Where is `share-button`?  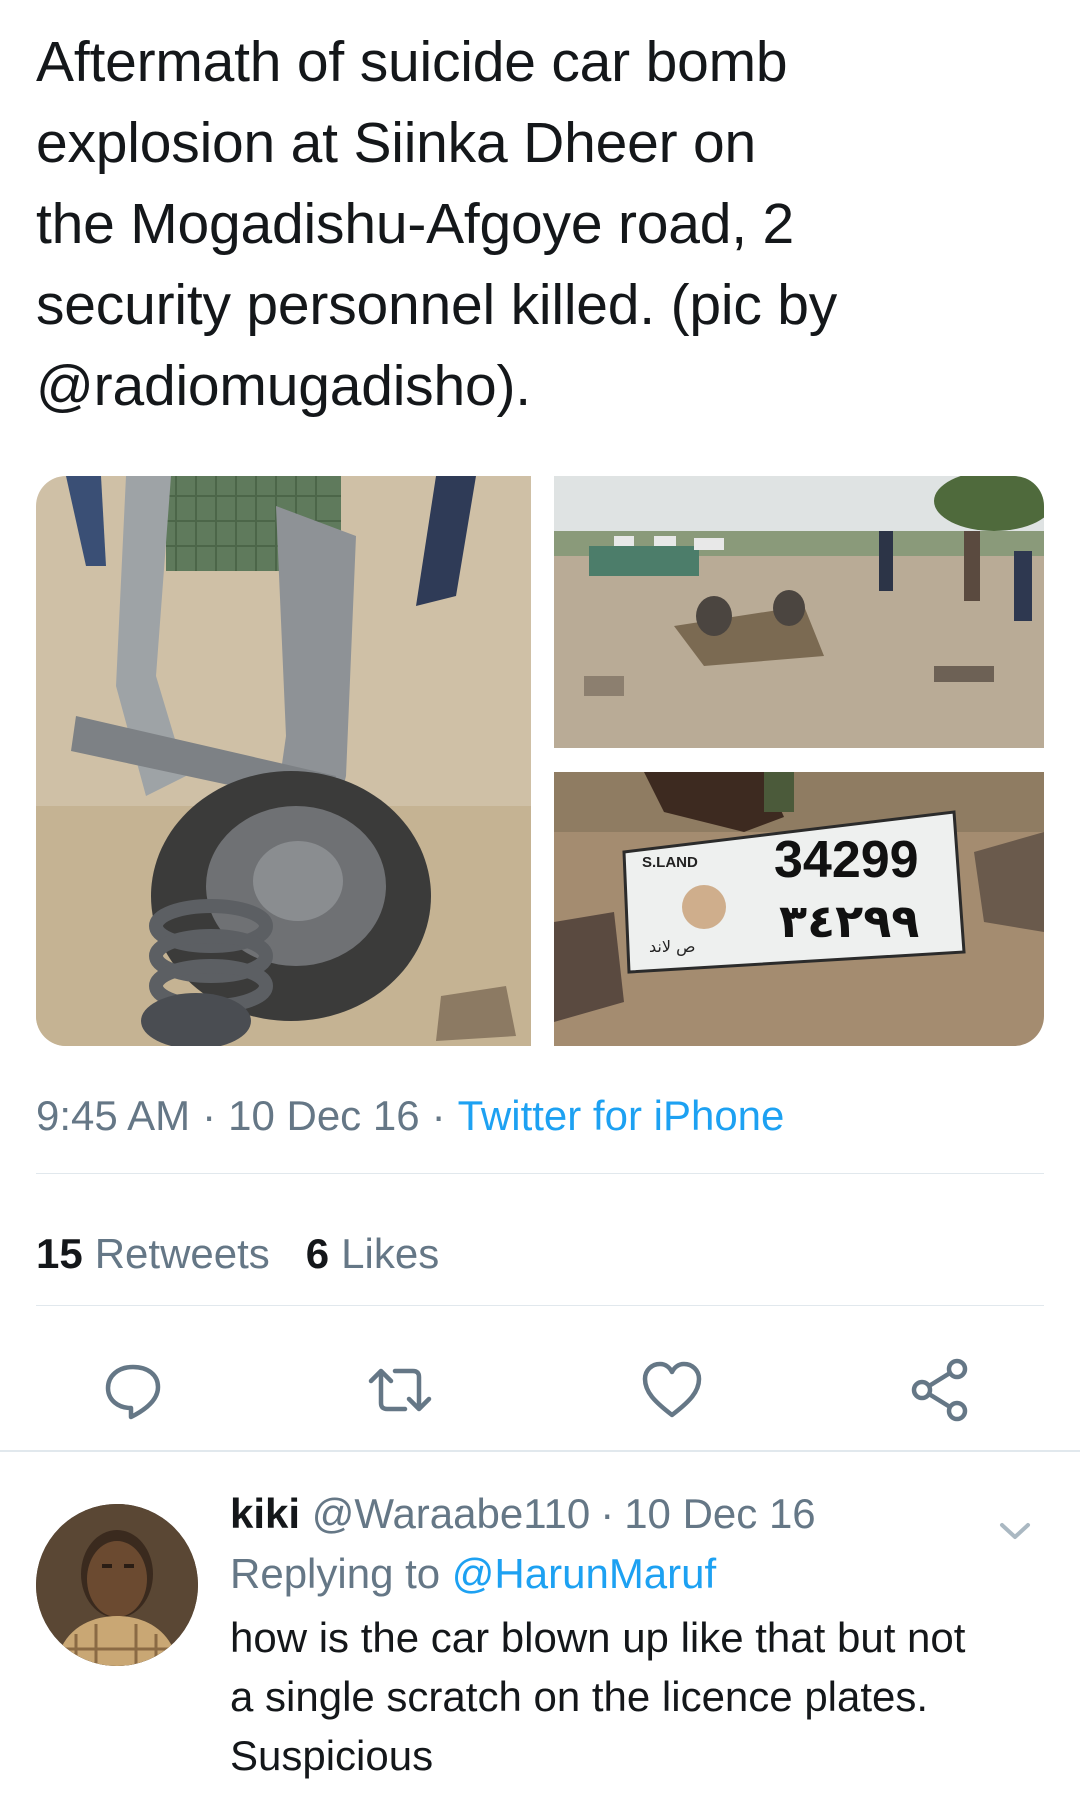 share-button is located at coordinates (940, 1390).